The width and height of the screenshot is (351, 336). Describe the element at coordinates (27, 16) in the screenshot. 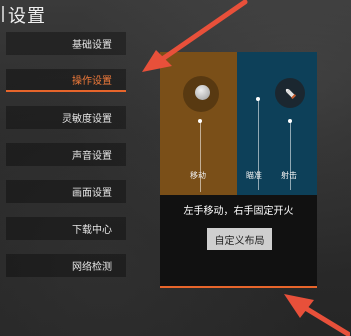

I see `page-title: 设置` at that location.